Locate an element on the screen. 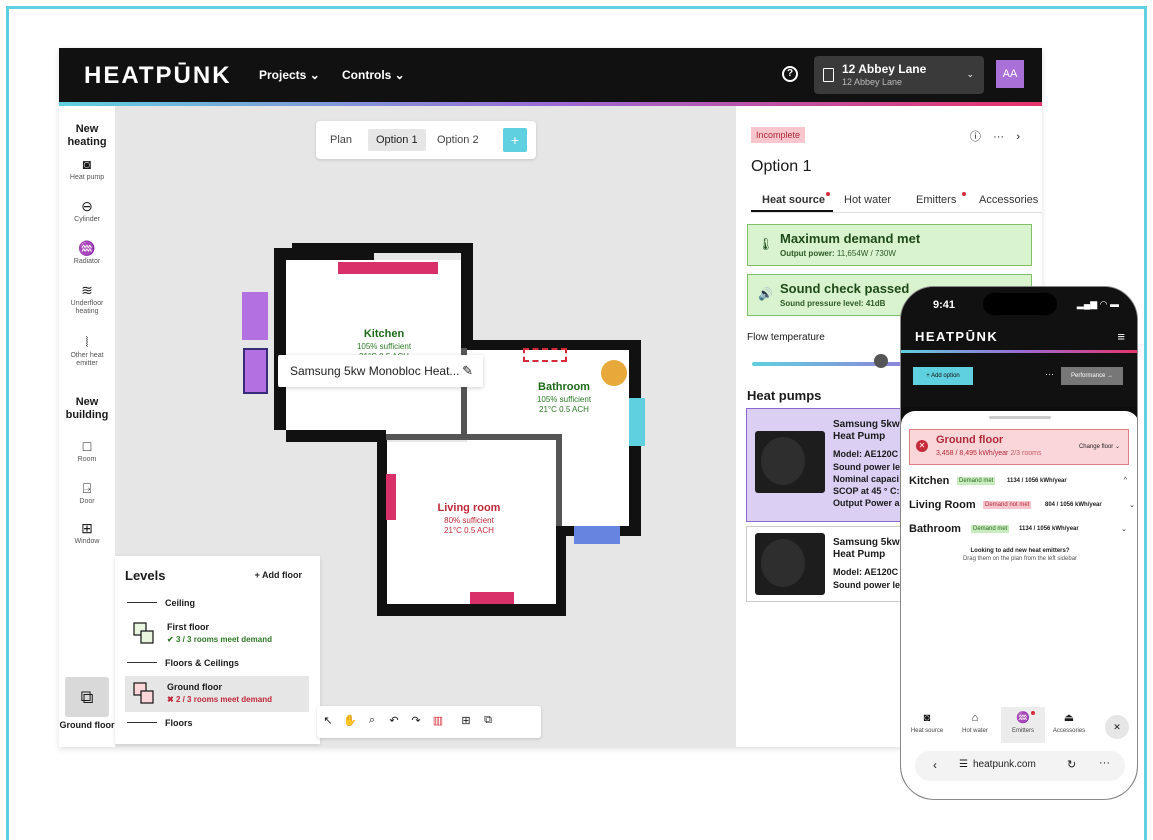  sidebar-item-door: ⍈ Door is located at coordinates (87, 493).